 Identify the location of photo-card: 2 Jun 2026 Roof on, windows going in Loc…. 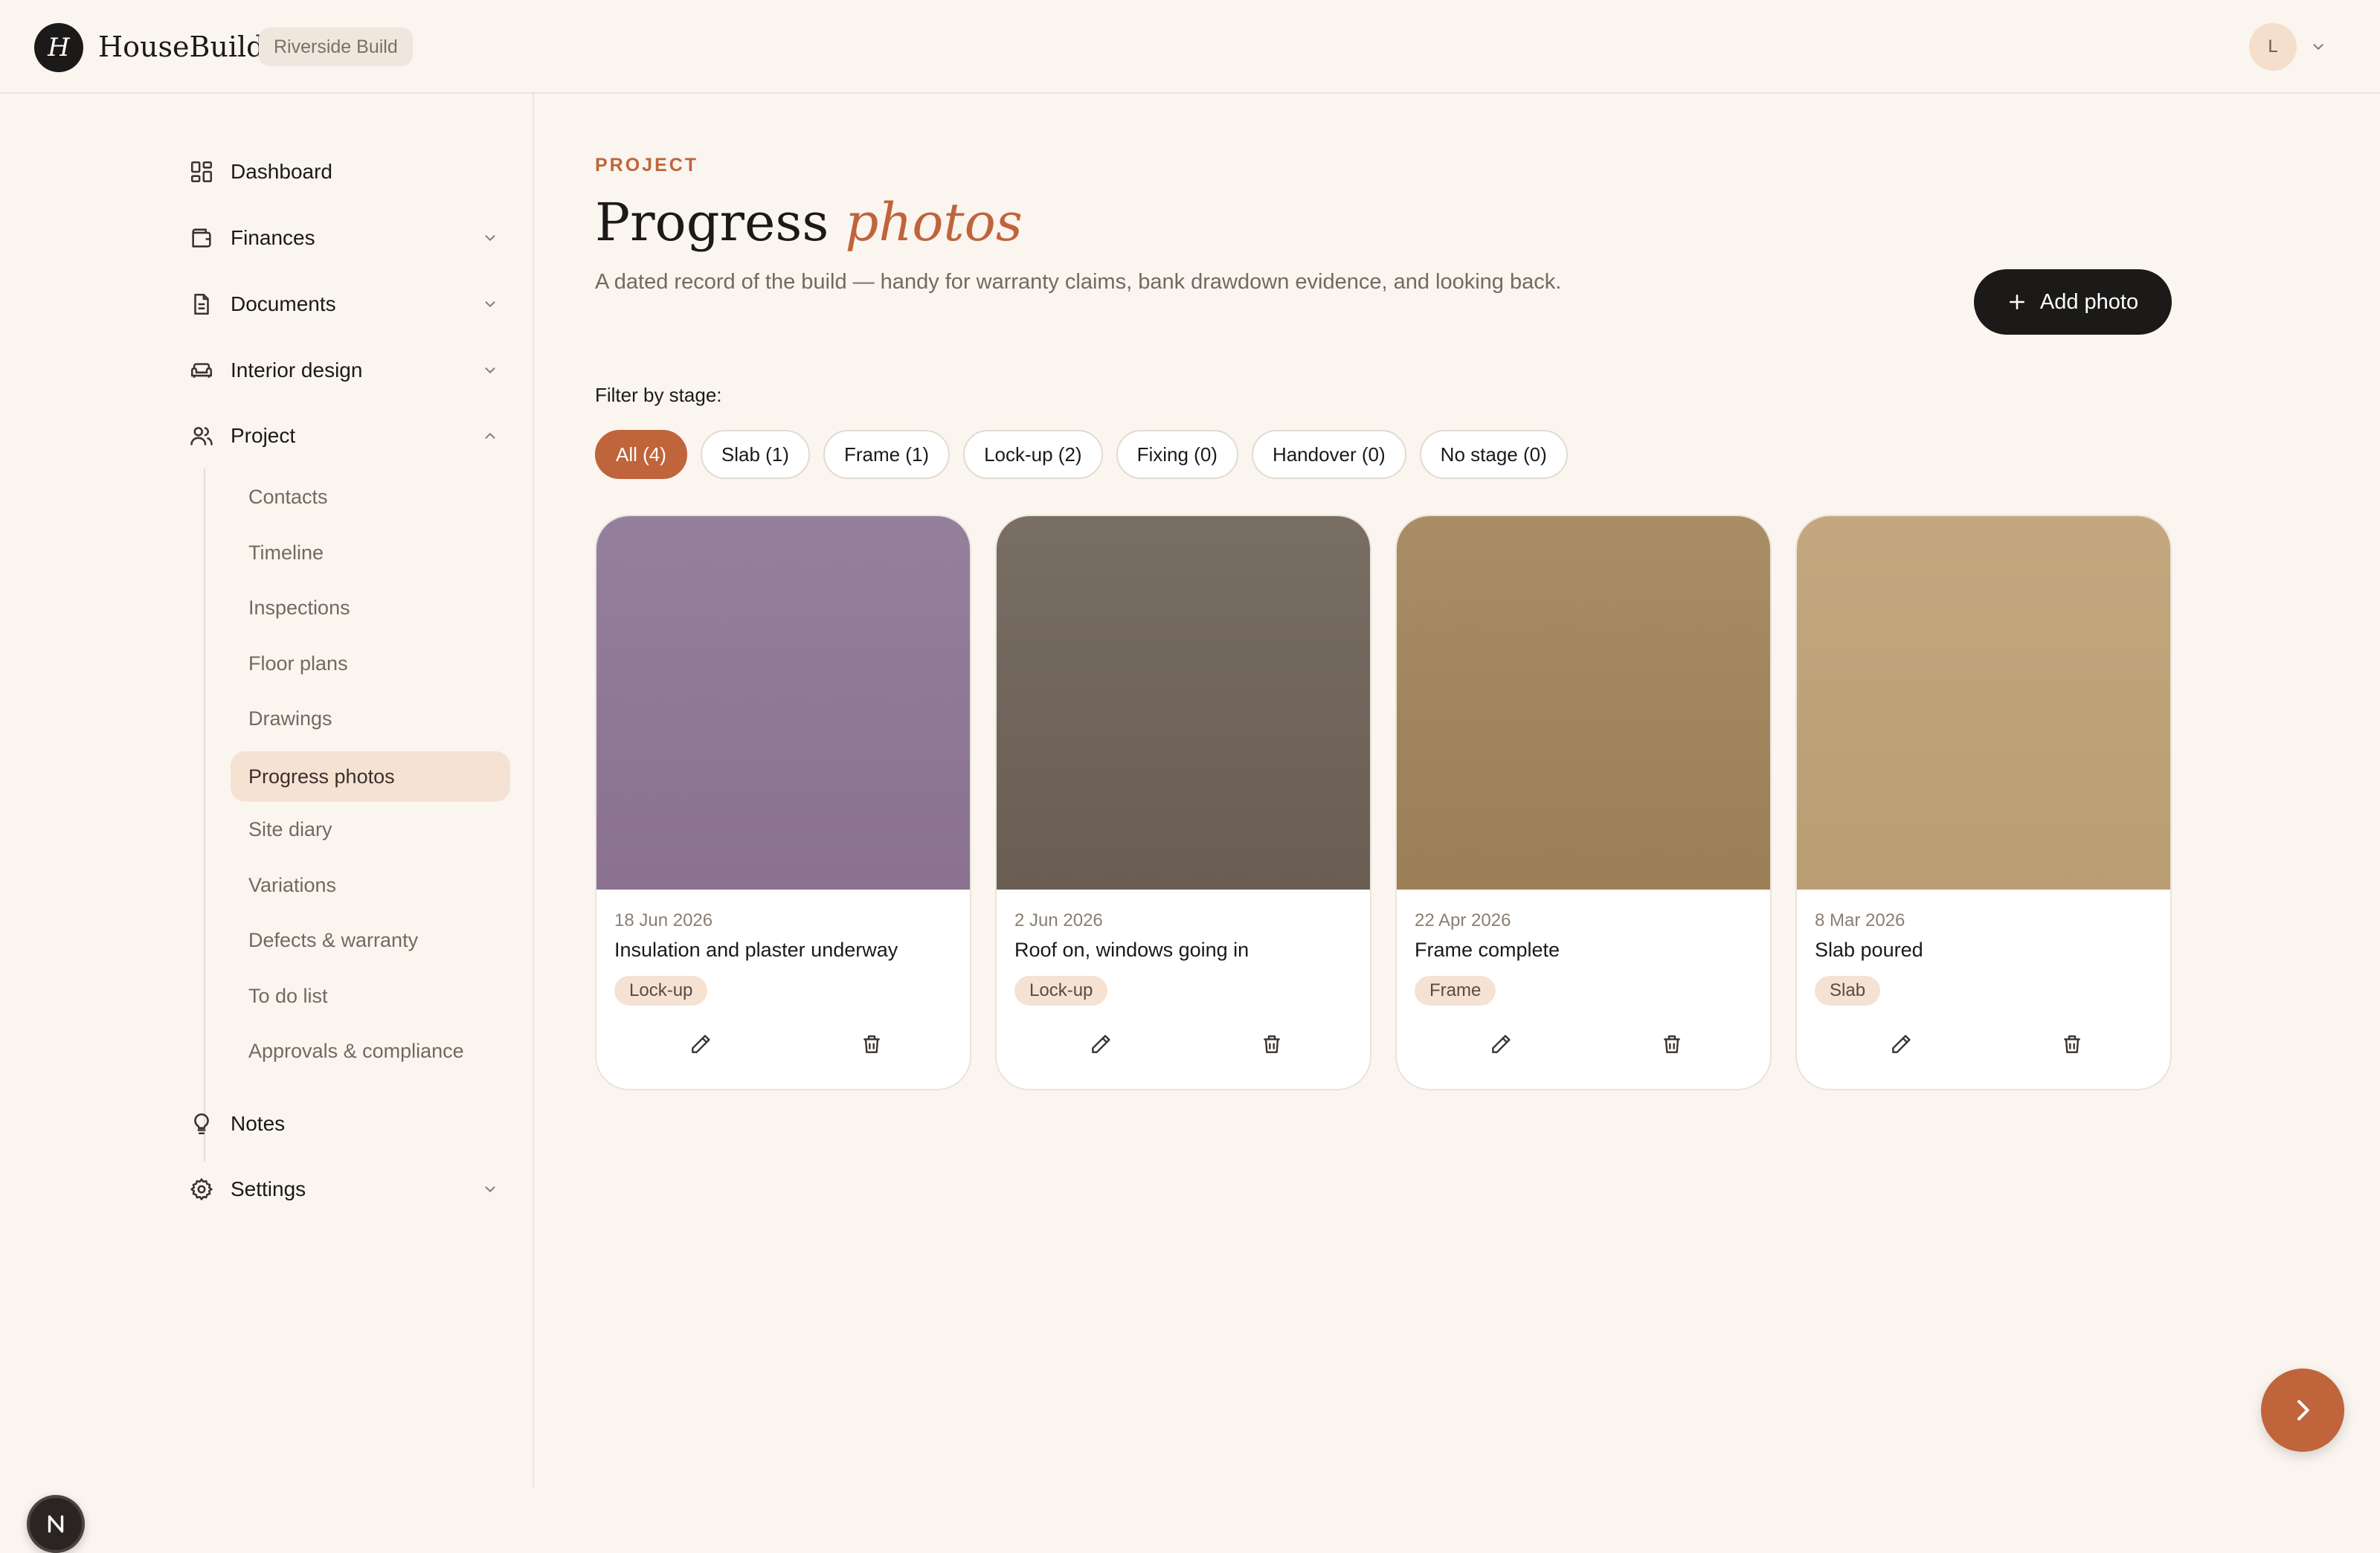
(1183, 802).